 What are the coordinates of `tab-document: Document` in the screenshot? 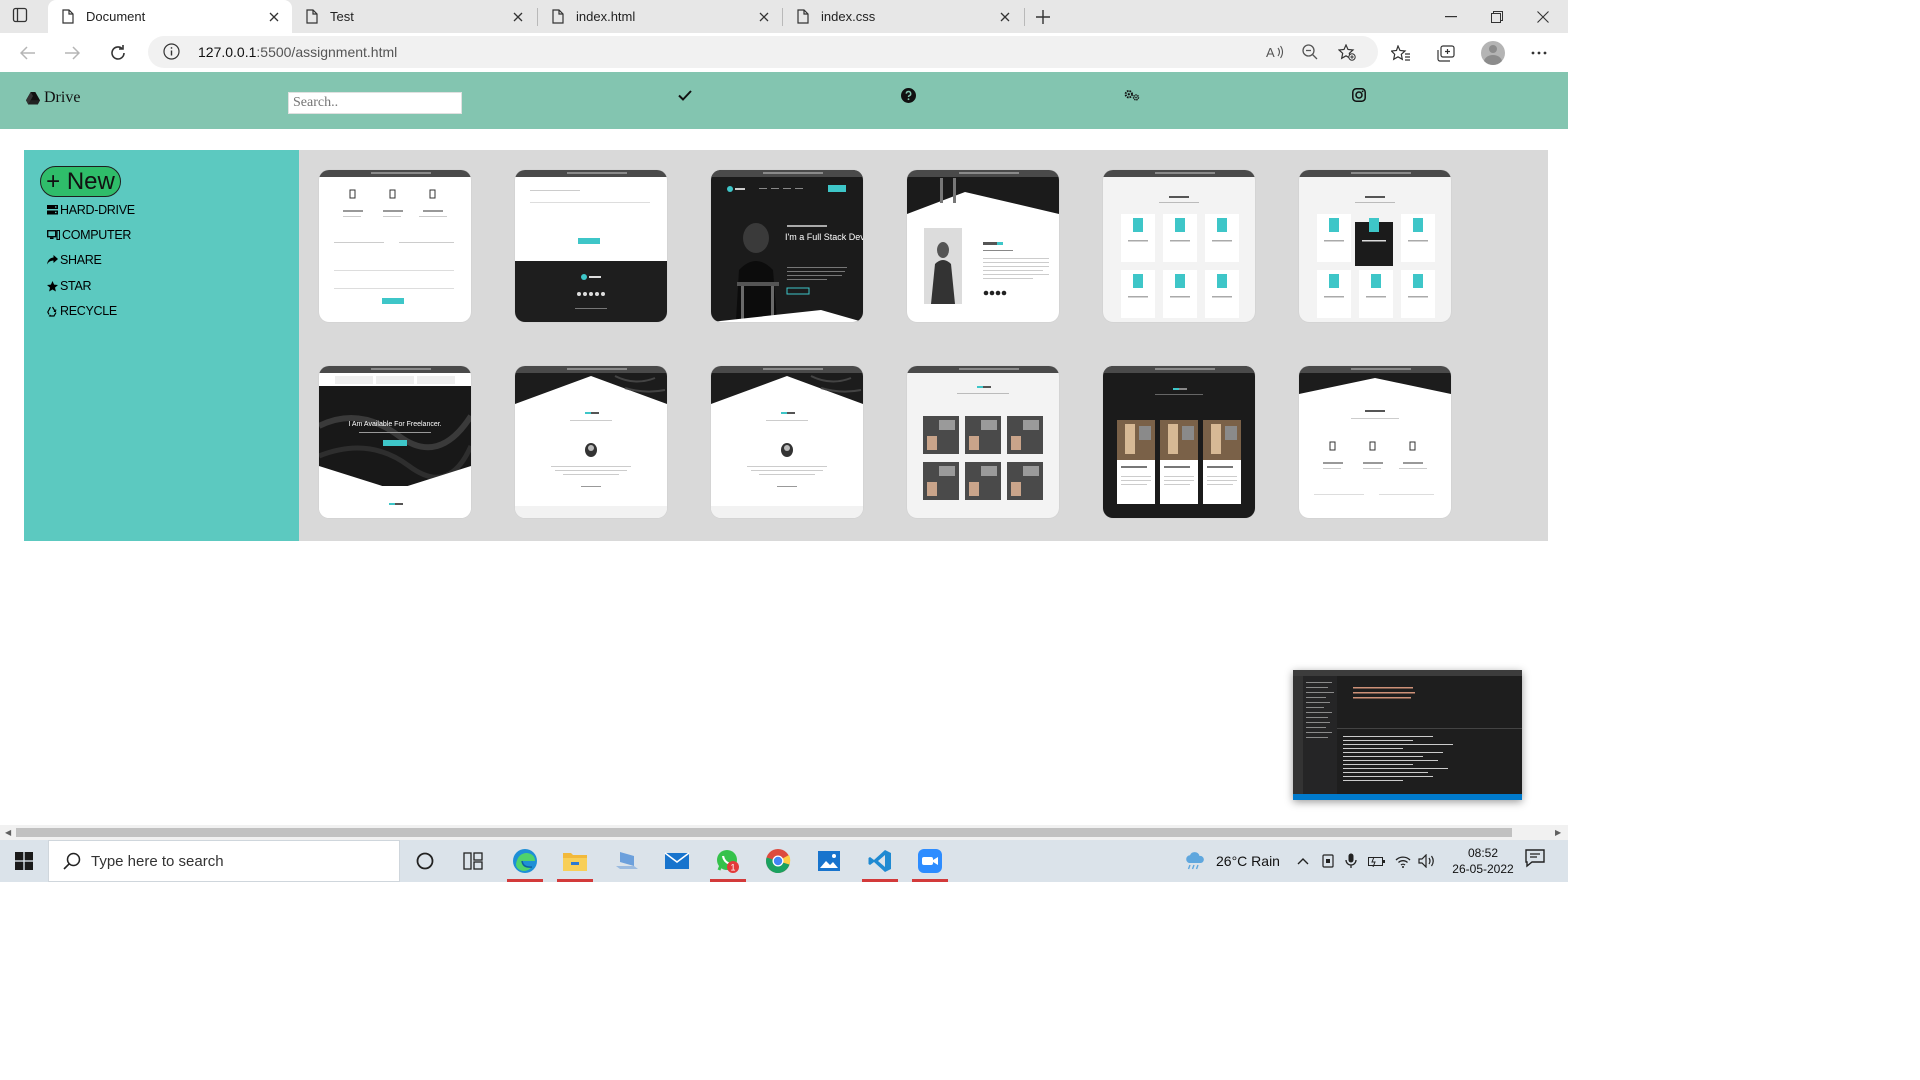 It's located at (170, 16).